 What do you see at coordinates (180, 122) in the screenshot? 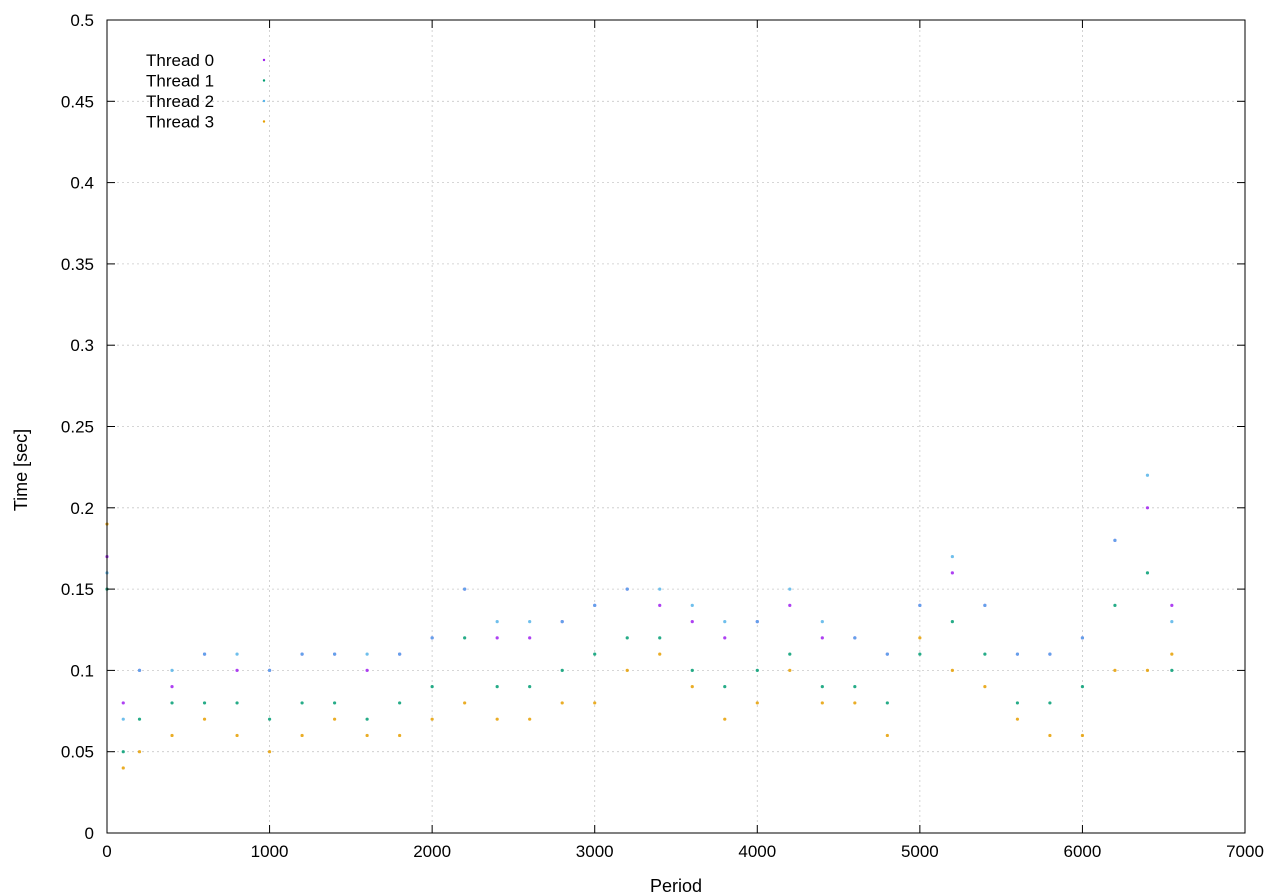
I see `legend-label: Thread 3` at bounding box center [180, 122].